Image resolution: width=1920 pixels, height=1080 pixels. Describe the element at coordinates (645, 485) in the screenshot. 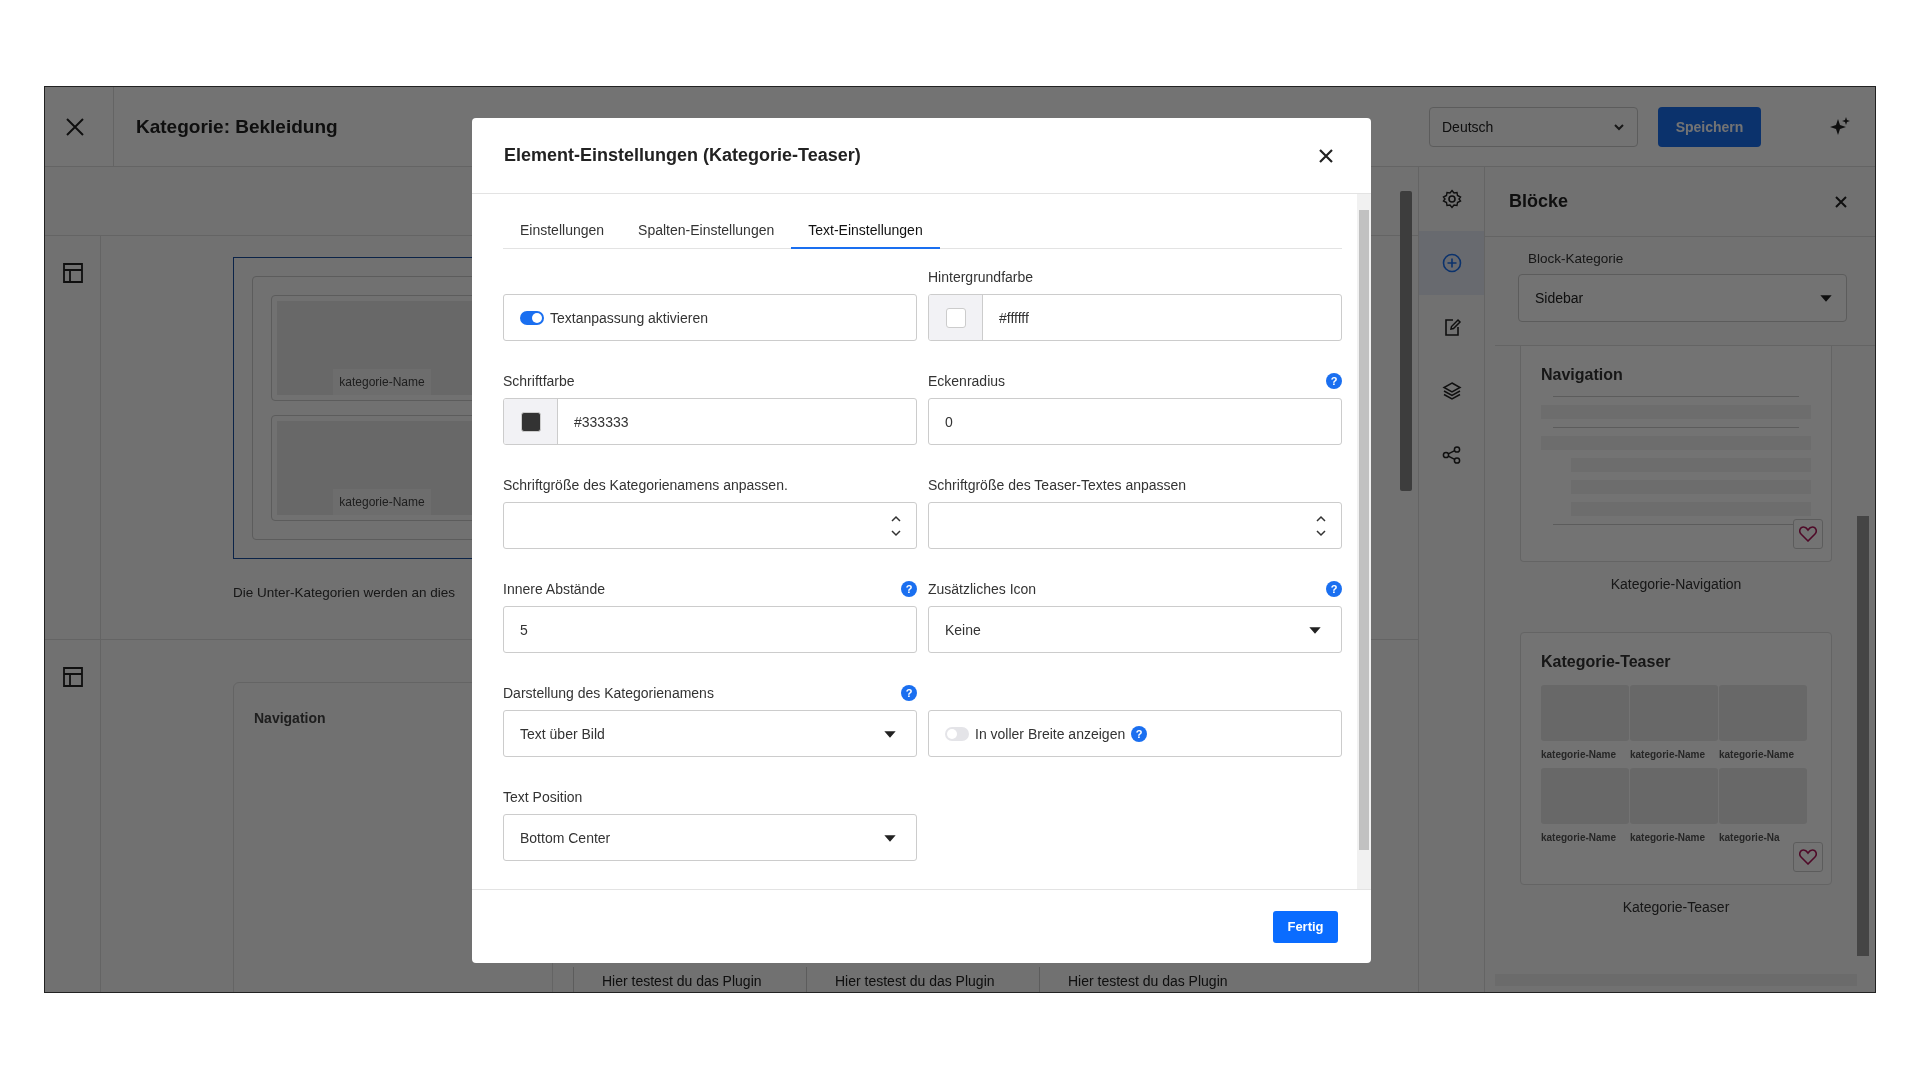

I see `field-label: Schriftgröße des Kategorienamens anpassen.` at that location.